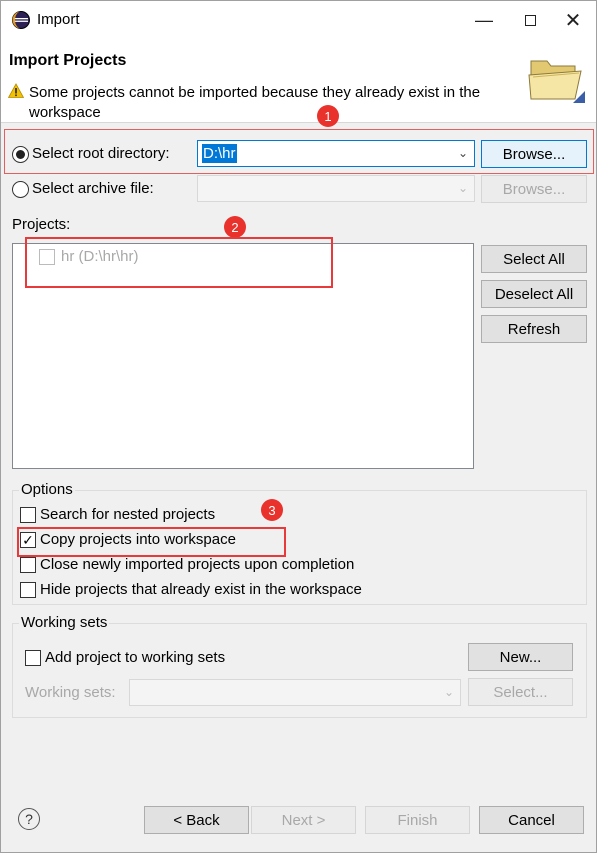 The height and width of the screenshot is (853, 597). I want to click on help-icon: ?, so click(29, 819).